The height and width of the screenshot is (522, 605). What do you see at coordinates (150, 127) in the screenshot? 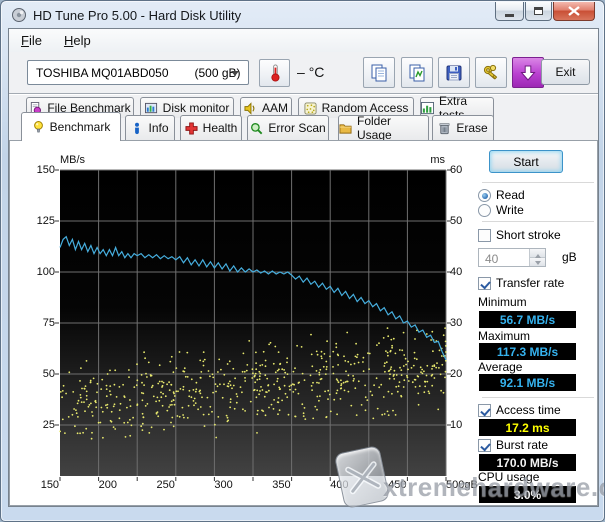
I see `tab-info: Info` at bounding box center [150, 127].